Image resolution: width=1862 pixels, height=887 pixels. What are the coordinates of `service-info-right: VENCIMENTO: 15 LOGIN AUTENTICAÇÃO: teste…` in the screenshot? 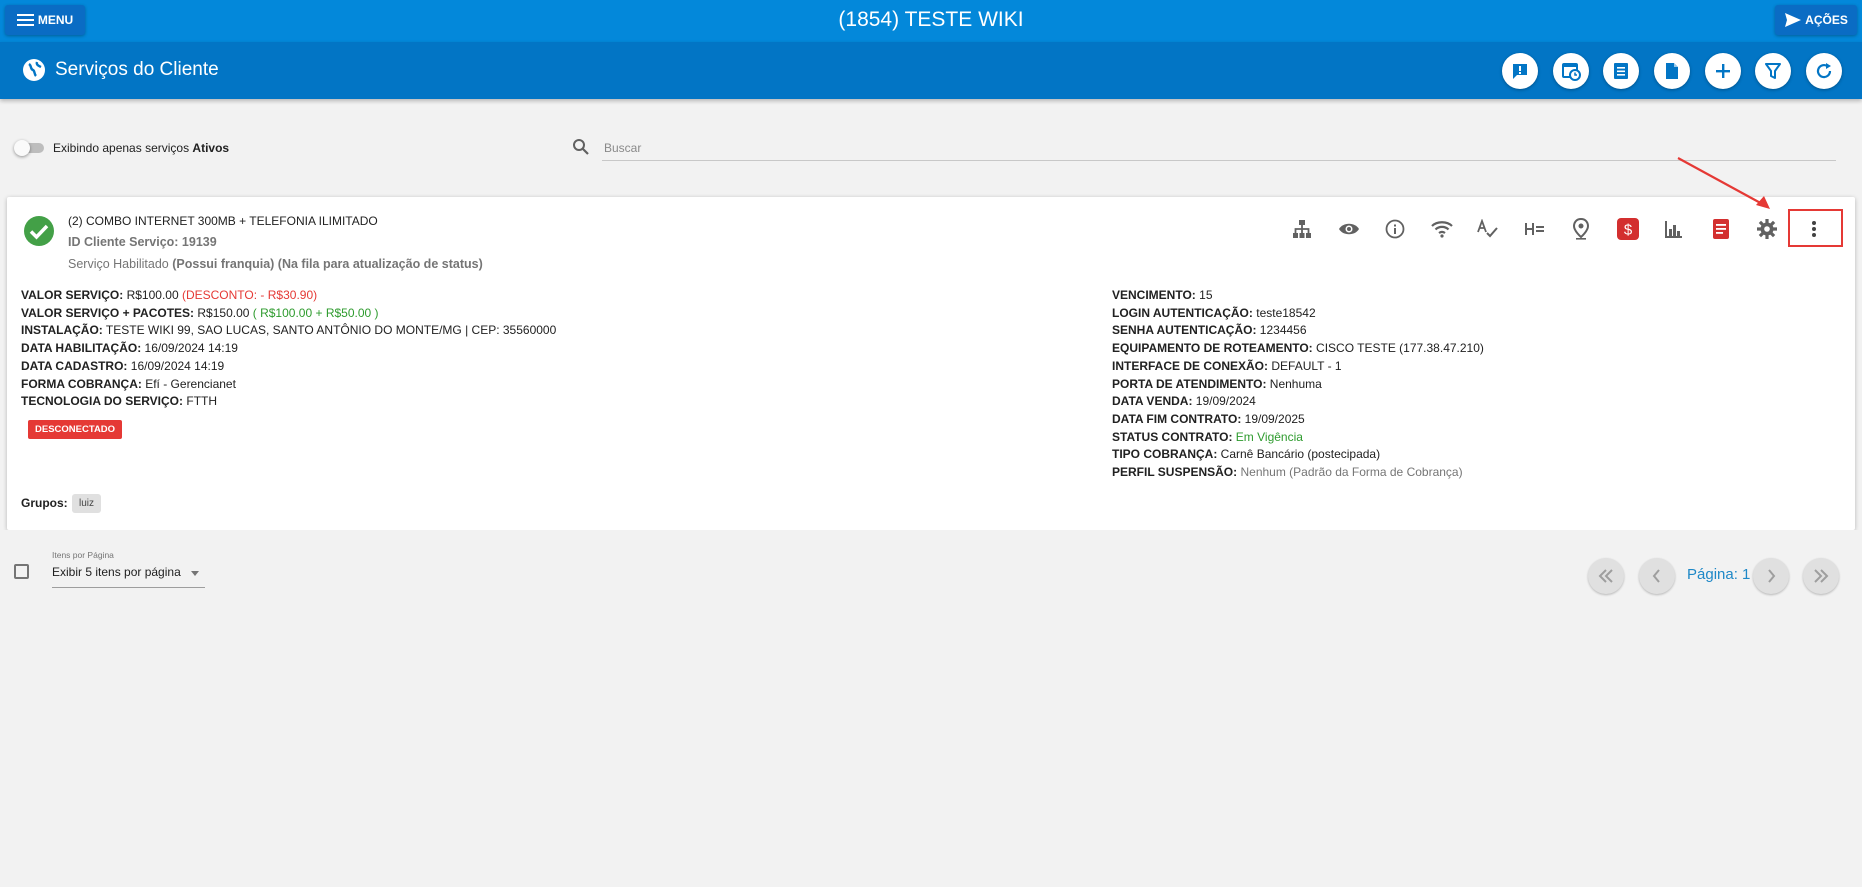 It's located at (1298, 384).